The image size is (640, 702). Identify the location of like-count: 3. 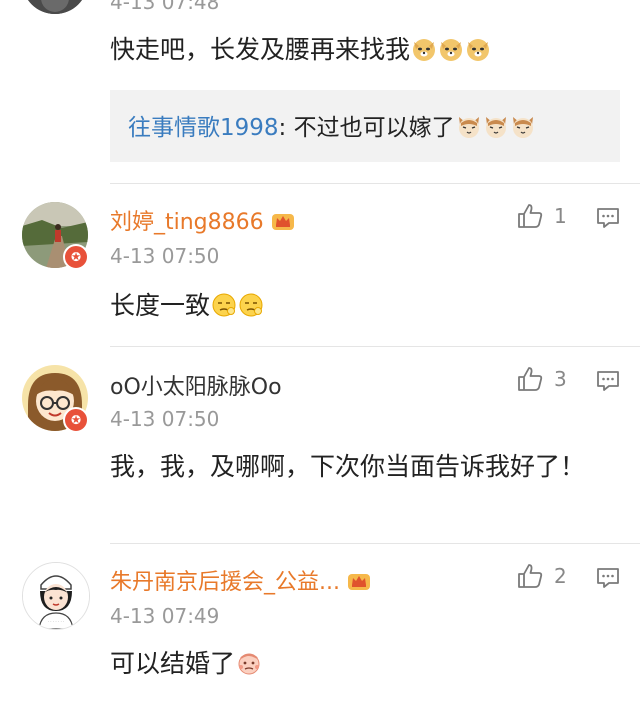
(560, 379).